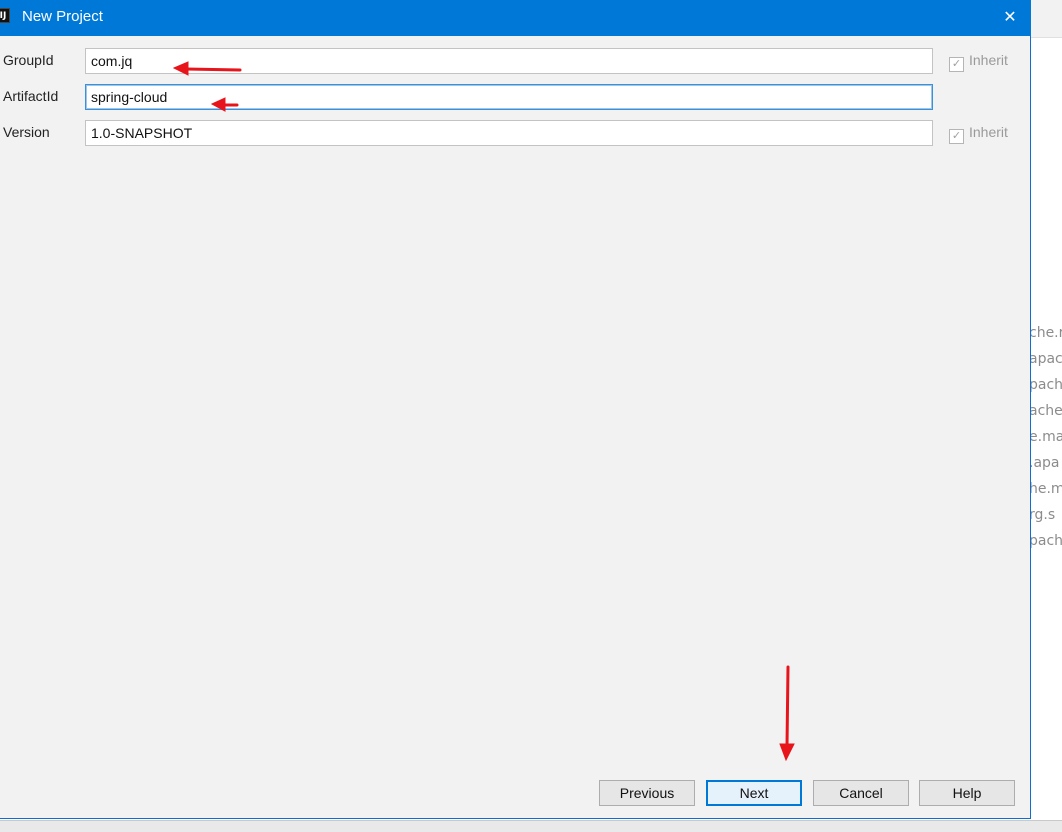 This screenshot has height=832, width=1062. I want to click on background-code-line: e.ma, so click(1046, 437).